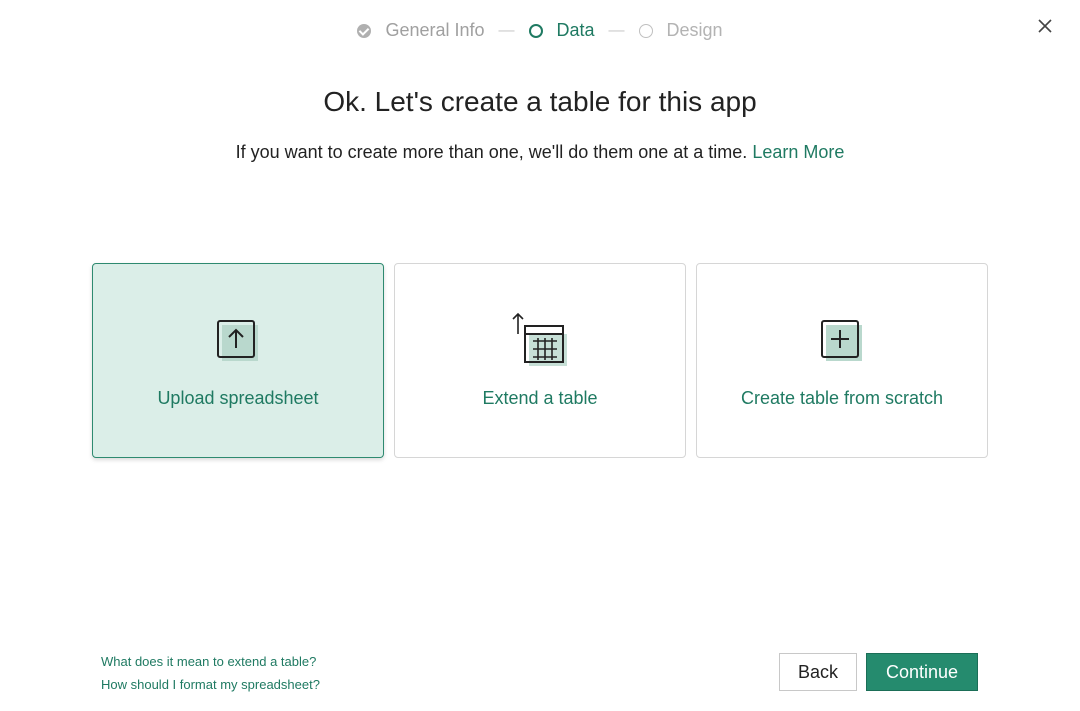 This screenshot has height=711, width=1080. Describe the element at coordinates (210, 661) in the screenshot. I see `extend-table-help-link: What does it mean to extend a table?` at that location.